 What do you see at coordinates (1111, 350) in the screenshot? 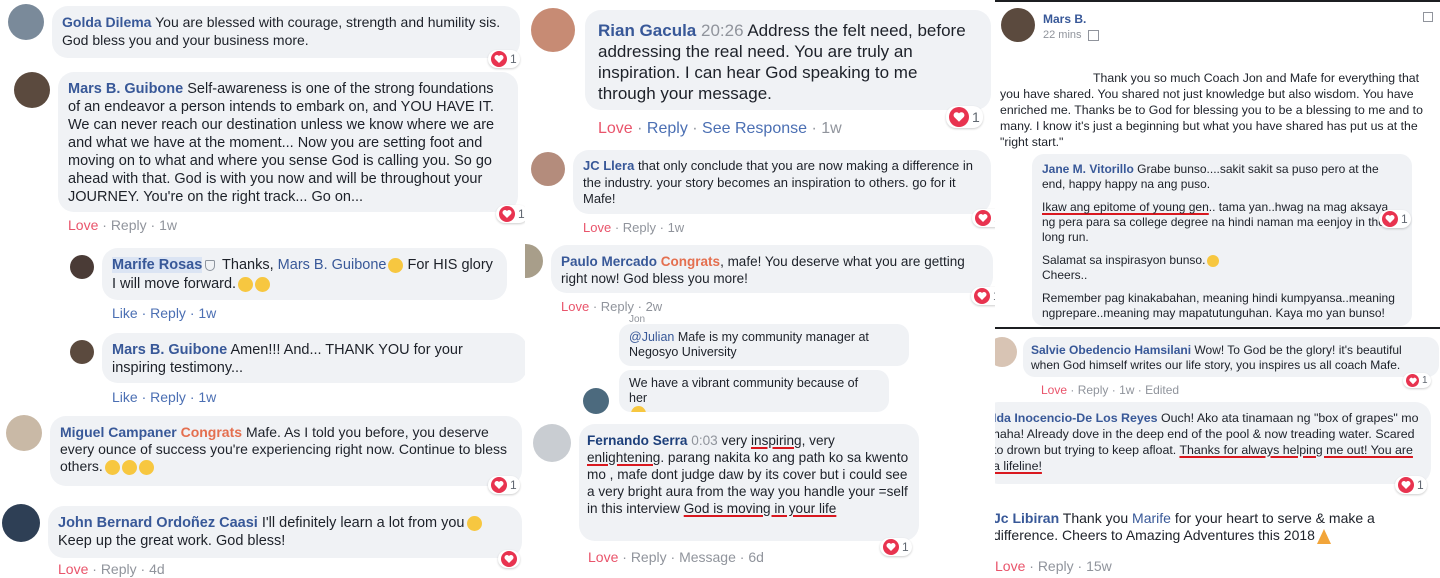
I see `comment-author: Salvie Obedencio Hamsilani` at bounding box center [1111, 350].